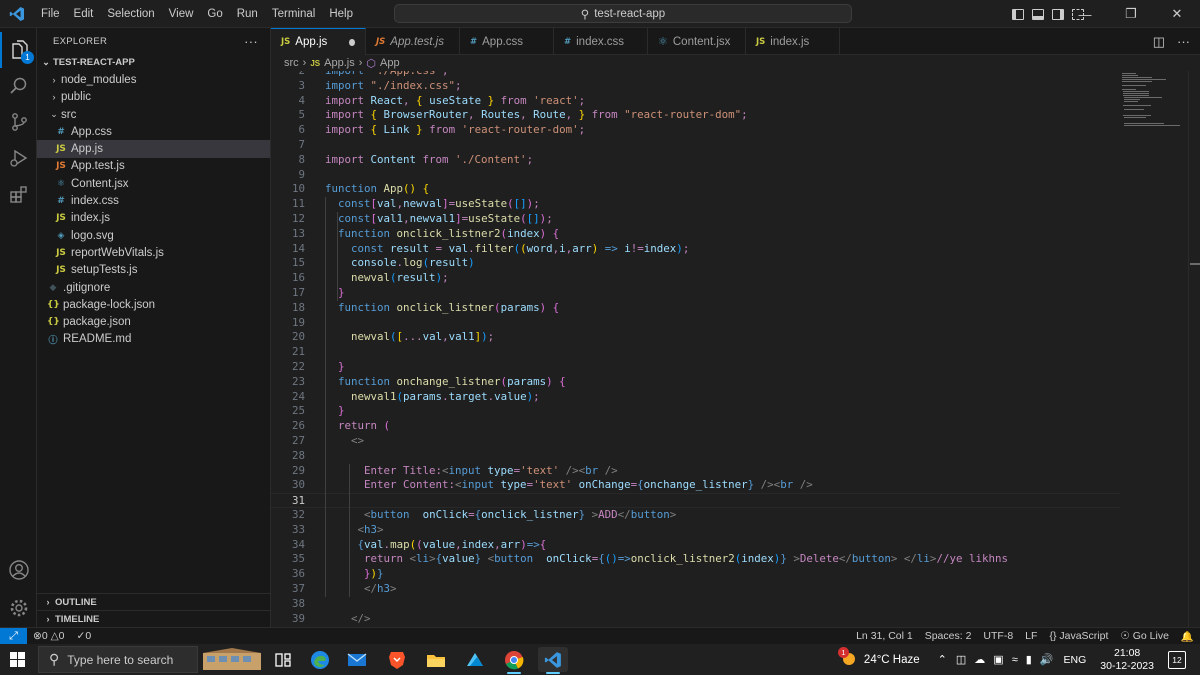  What do you see at coordinates (695, 204) in the screenshot?
I see `code-line: 11 const[val,newval]=useState([]);` at bounding box center [695, 204].